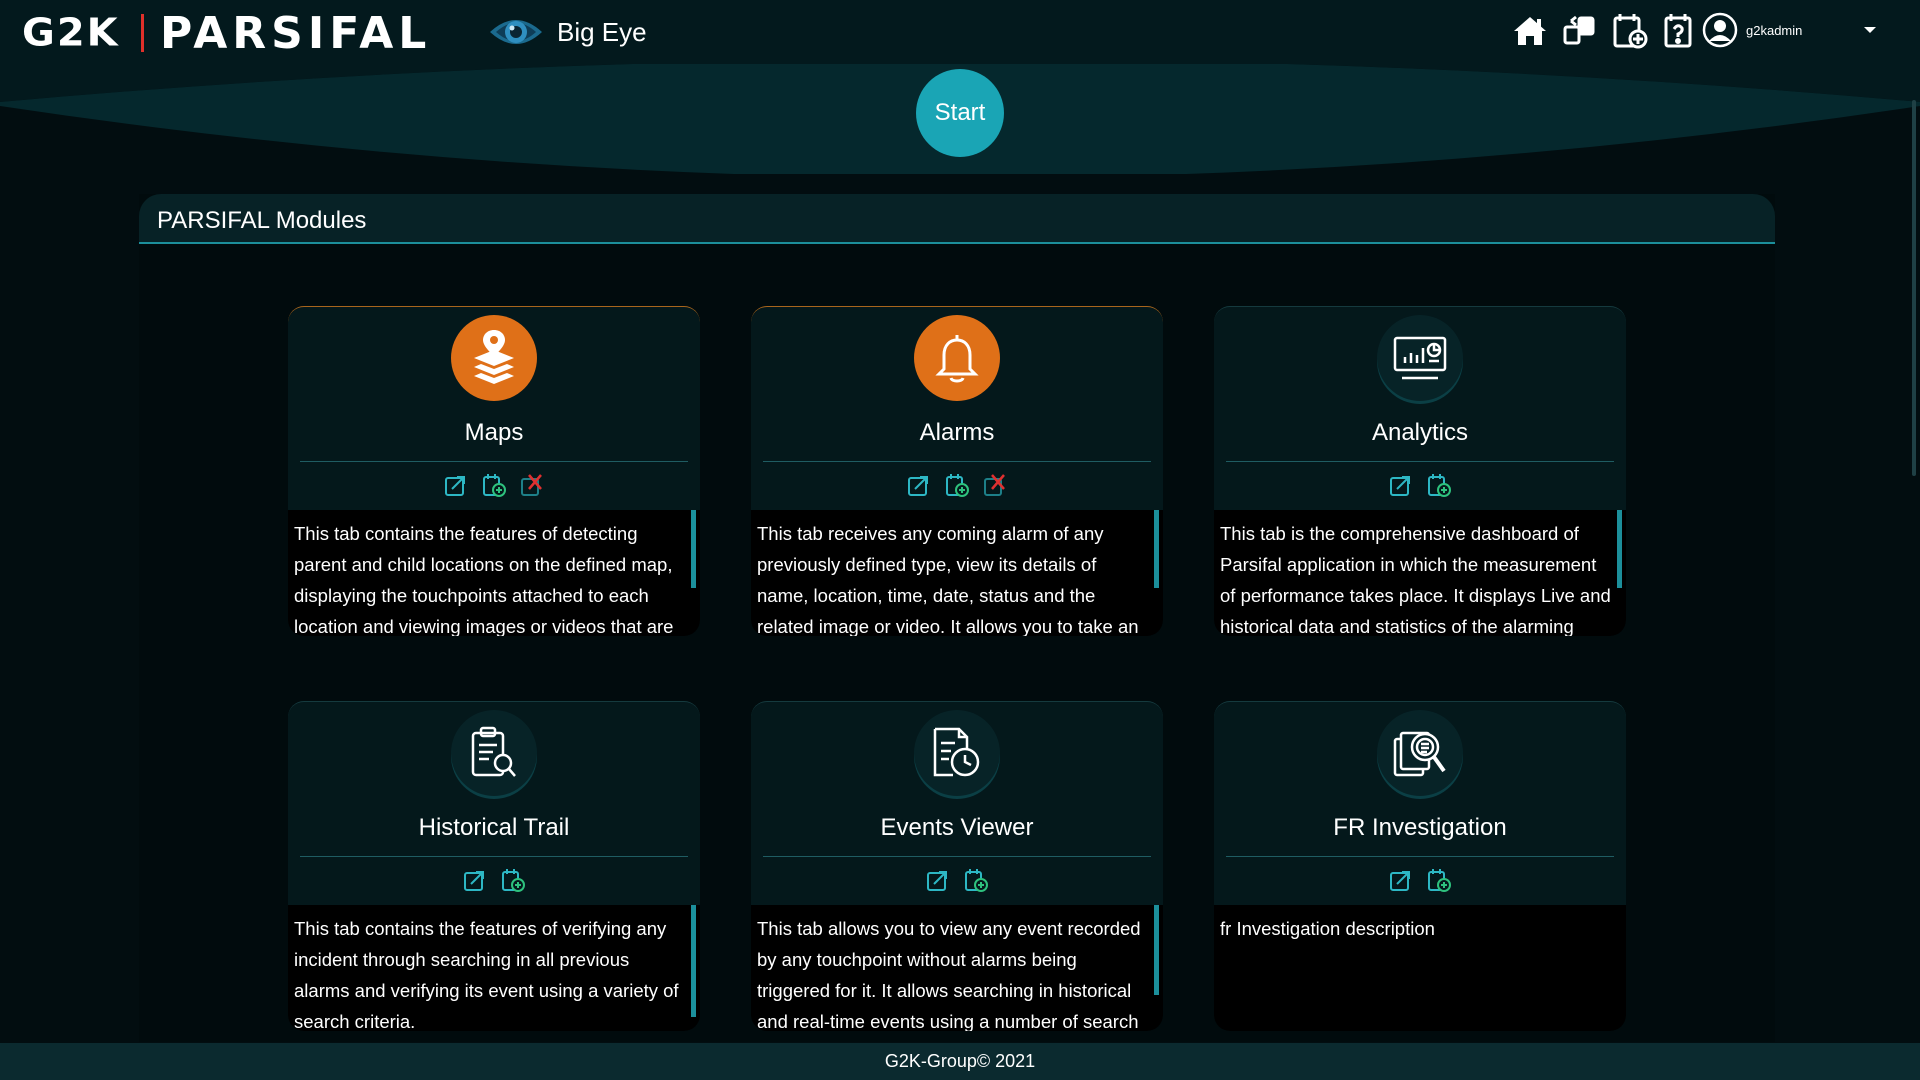  I want to click on card-title: Analytics, so click(1420, 432).